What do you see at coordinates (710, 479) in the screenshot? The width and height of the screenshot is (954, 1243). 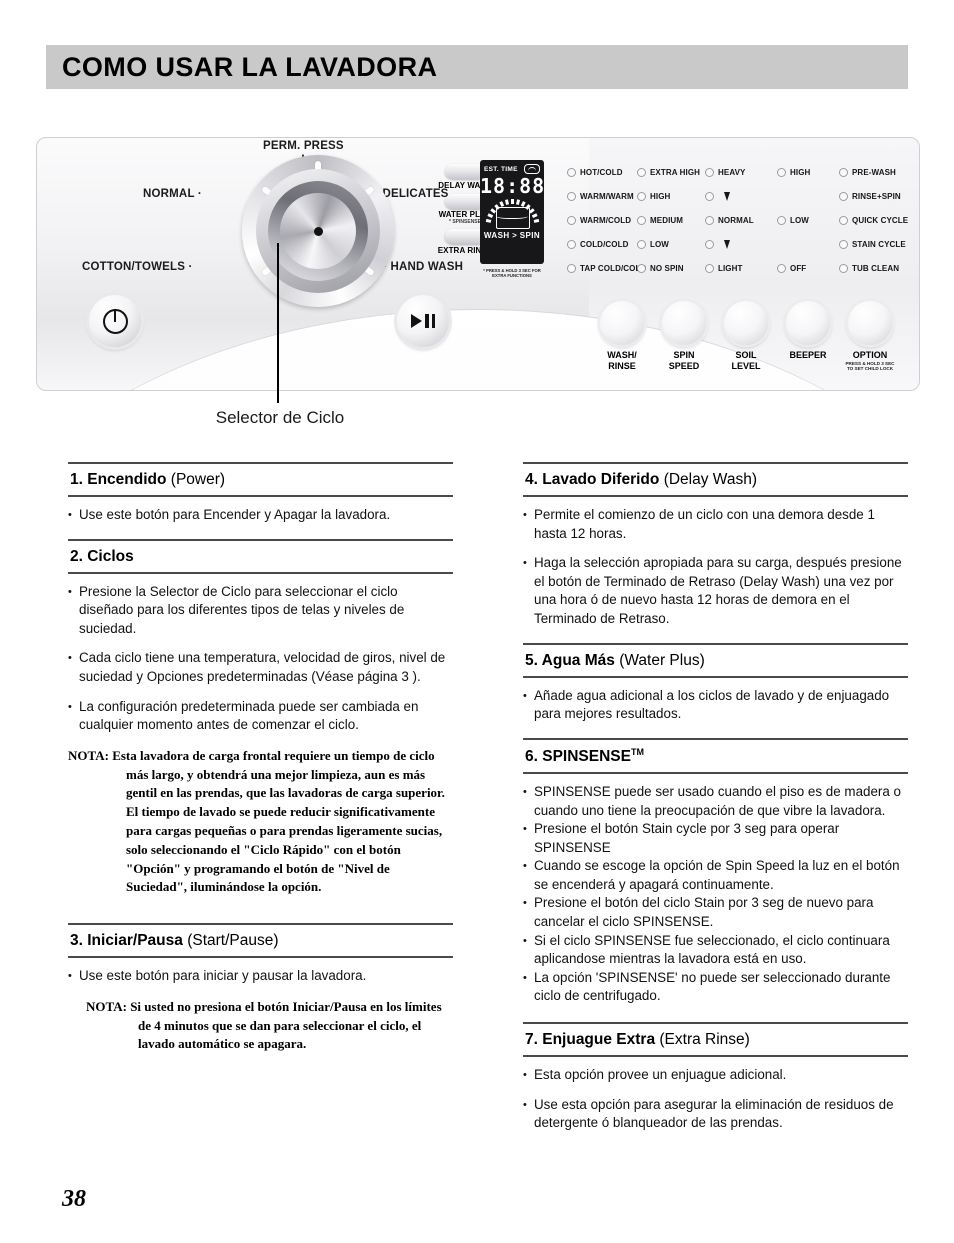 I see `section-4-paren: (Delay Wash)` at bounding box center [710, 479].